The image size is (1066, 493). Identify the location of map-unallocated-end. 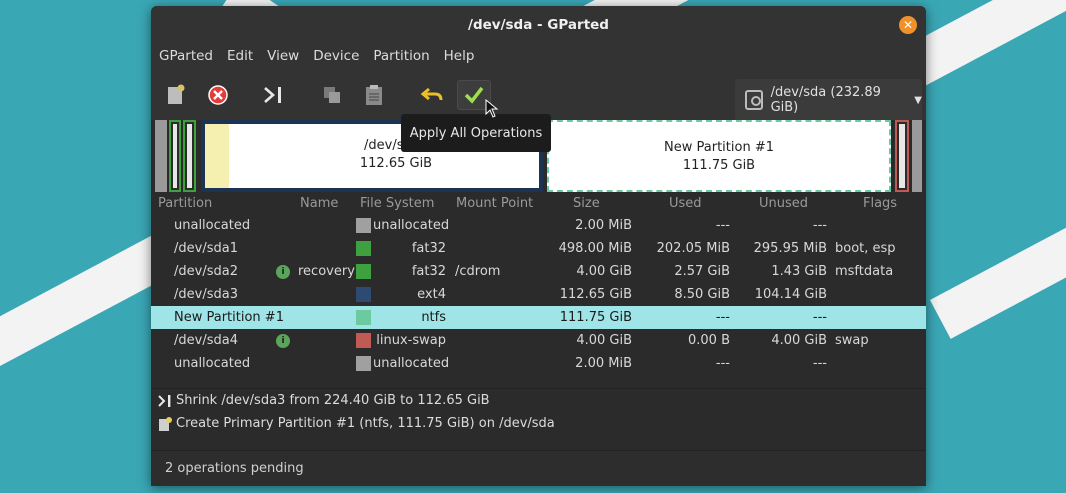
(917, 156).